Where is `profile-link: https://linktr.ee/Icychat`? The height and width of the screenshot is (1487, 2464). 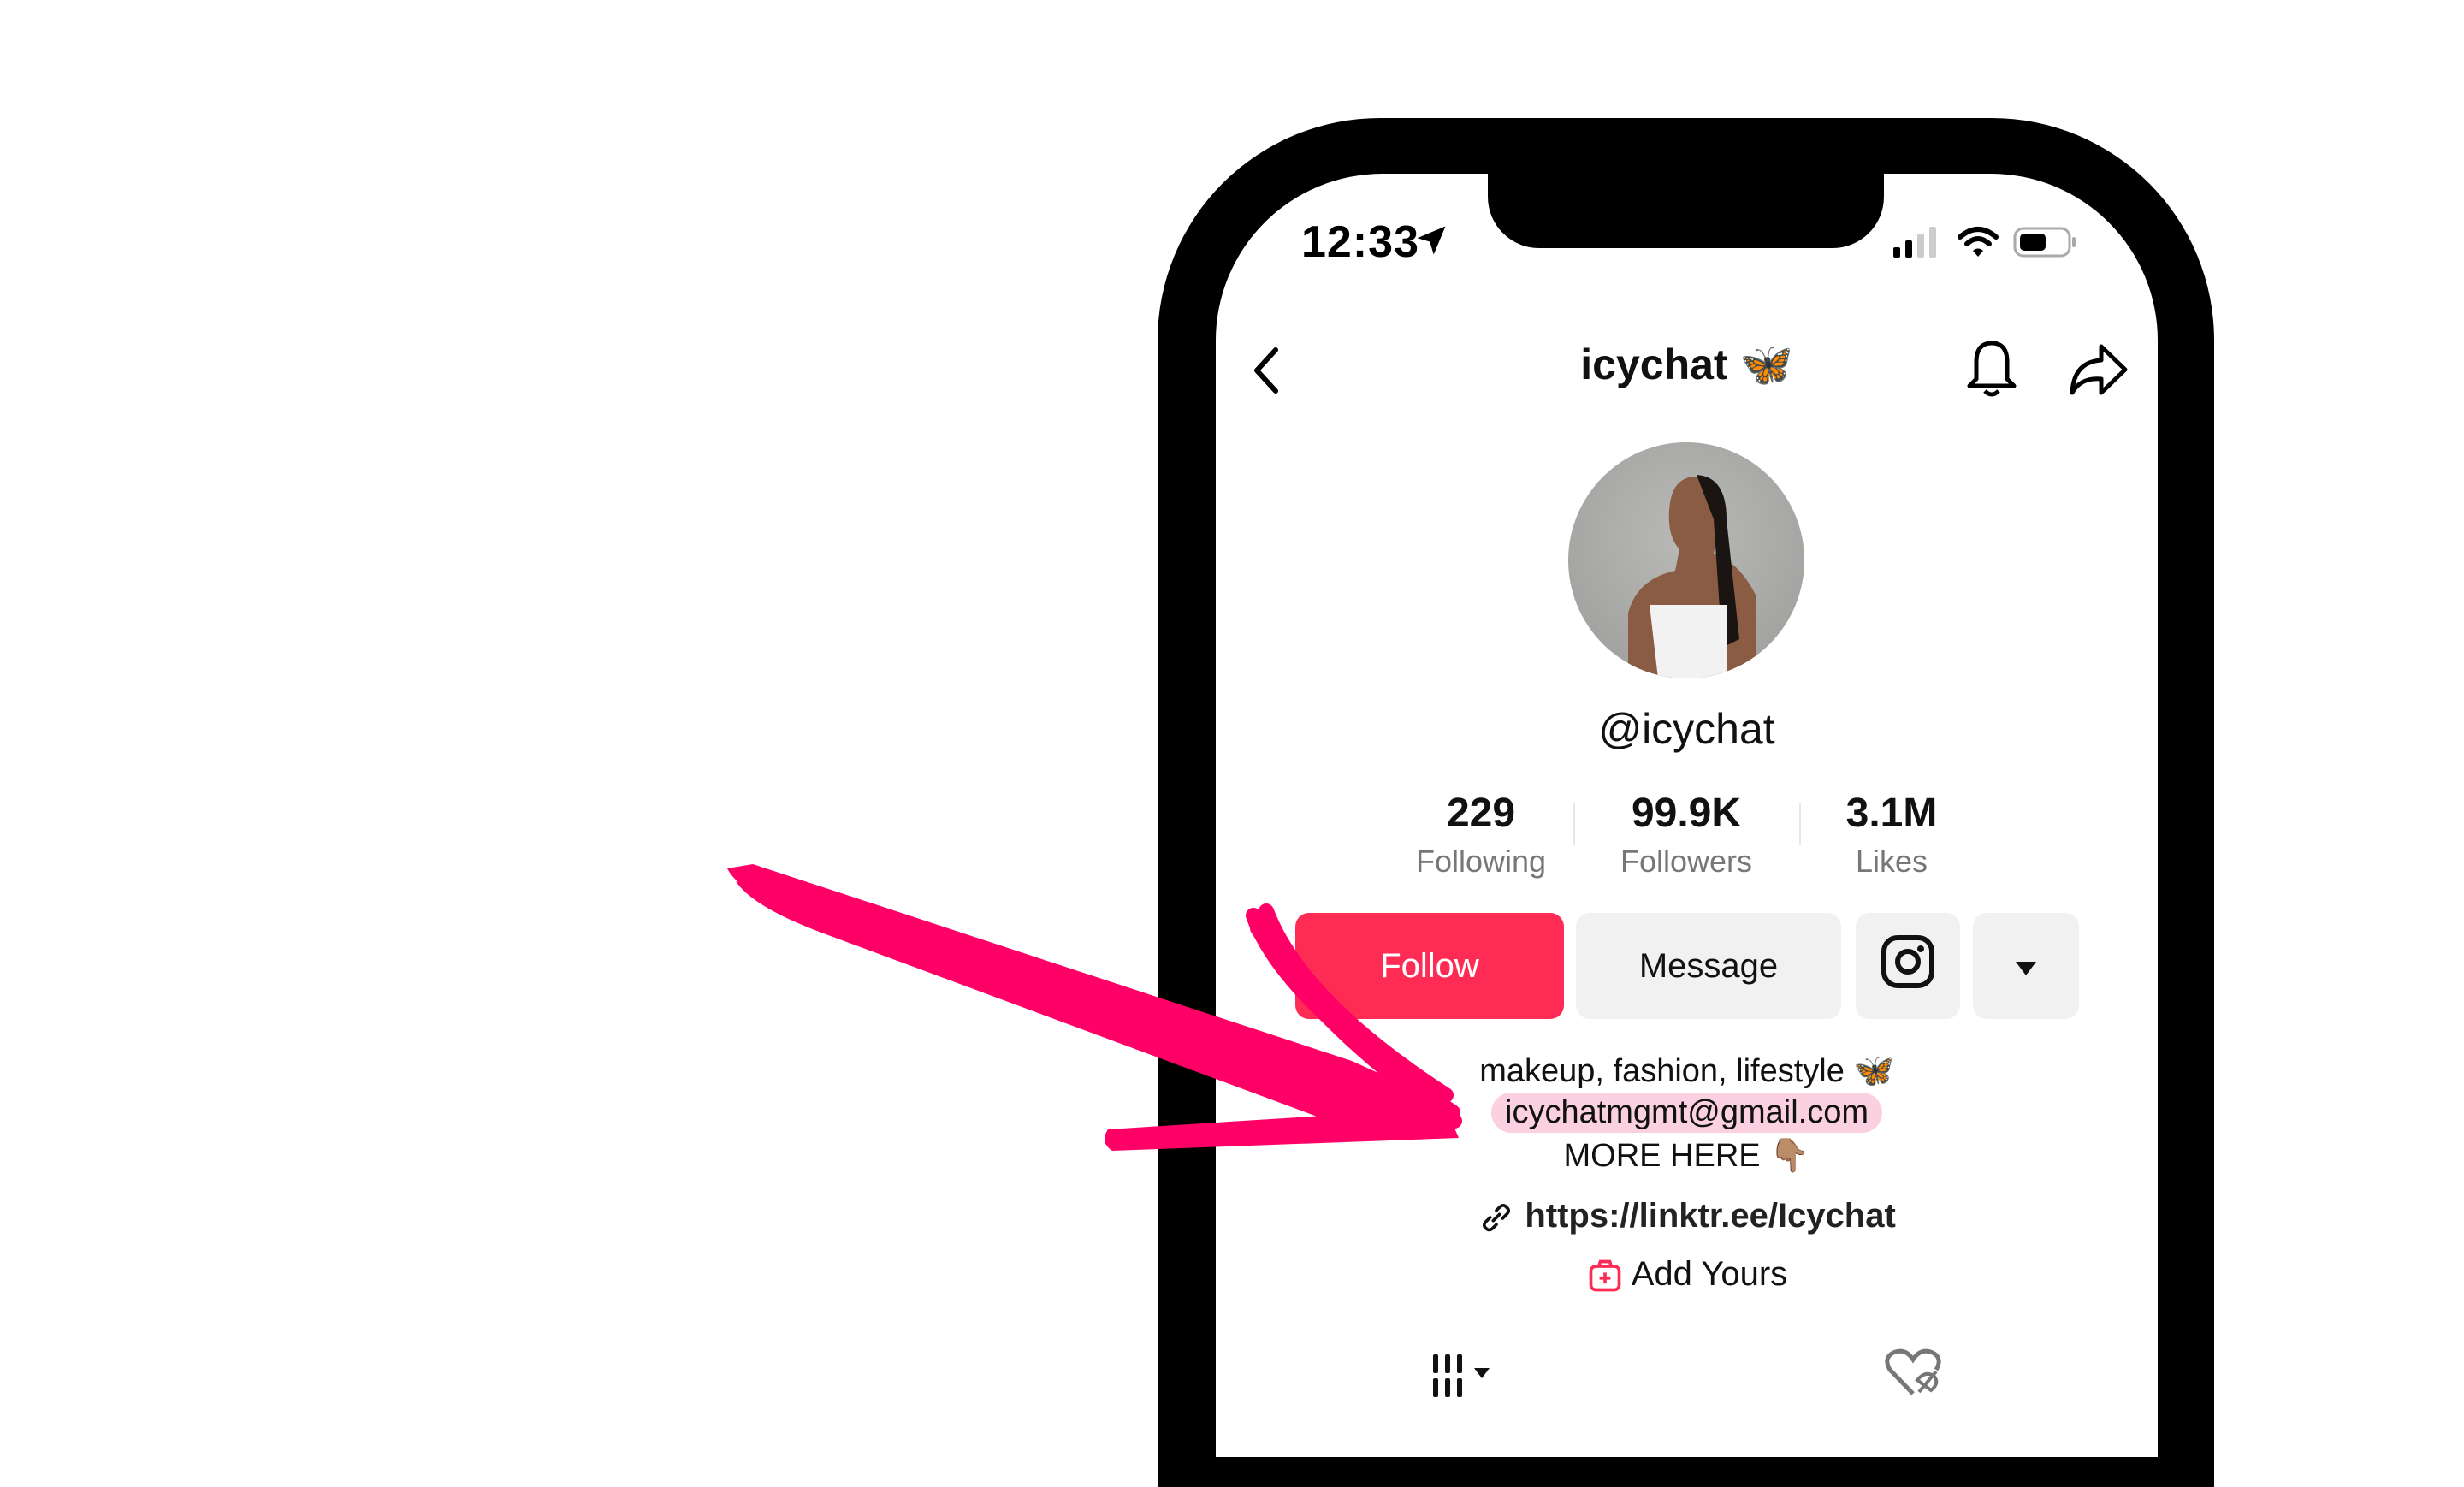
profile-link: https://linktr.ee/Icychat is located at coordinates (1687, 1216).